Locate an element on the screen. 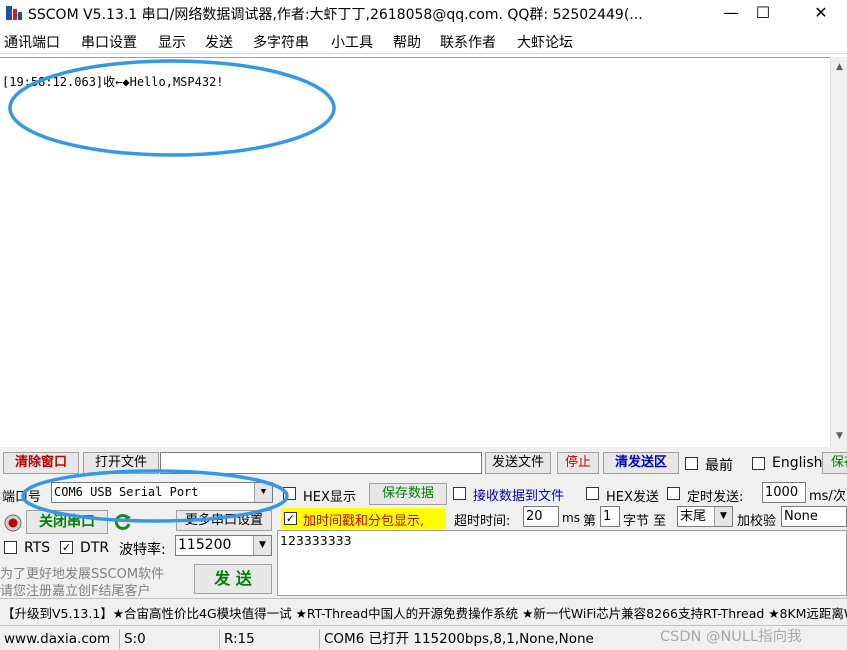  port-select-value: COM6 USB Serial Port is located at coordinates (126, 492).